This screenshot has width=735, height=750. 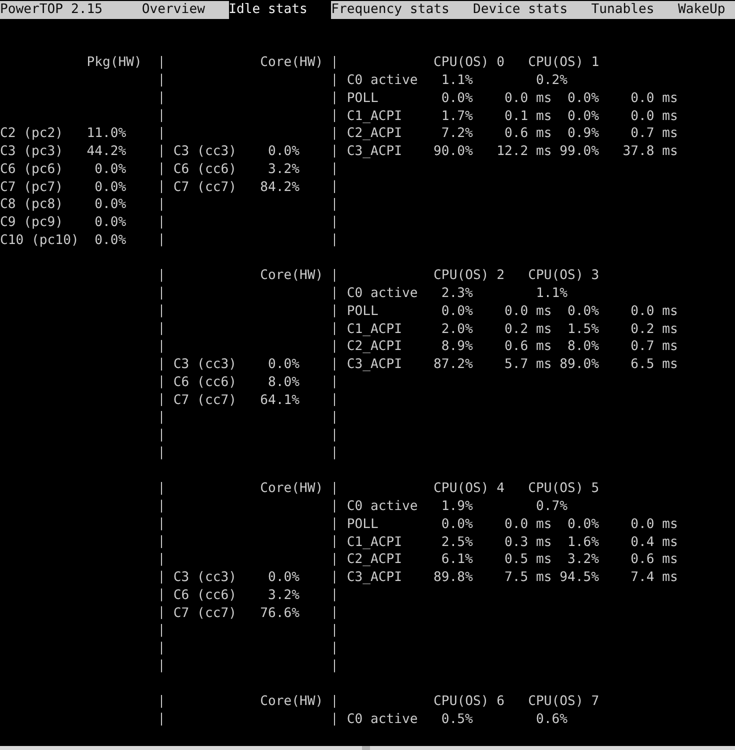 What do you see at coordinates (52, 10) in the screenshot?
I see `app-title: PowerTOP 2.15` at bounding box center [52, 10].